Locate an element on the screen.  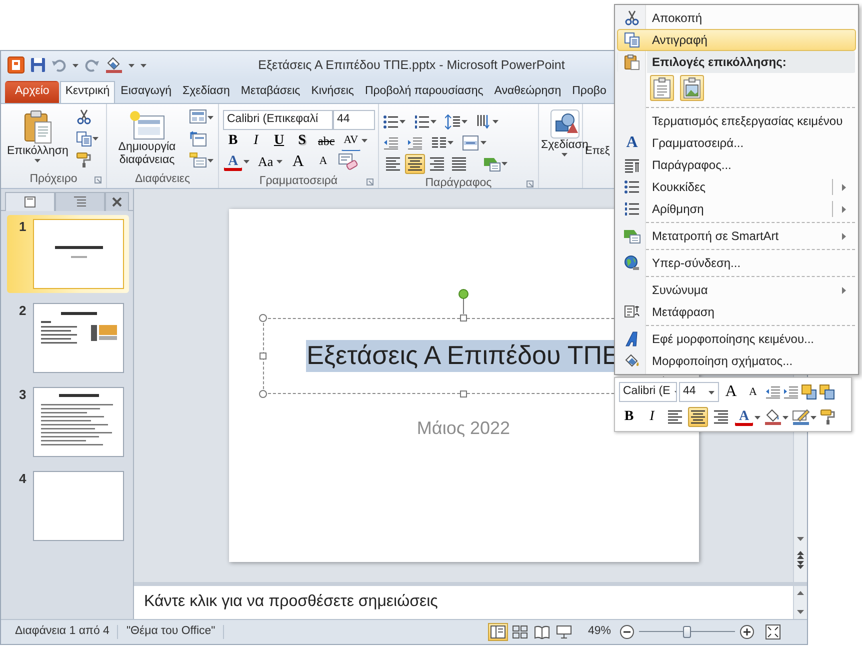
fill-color-icon is located at coordinates (773, 417).